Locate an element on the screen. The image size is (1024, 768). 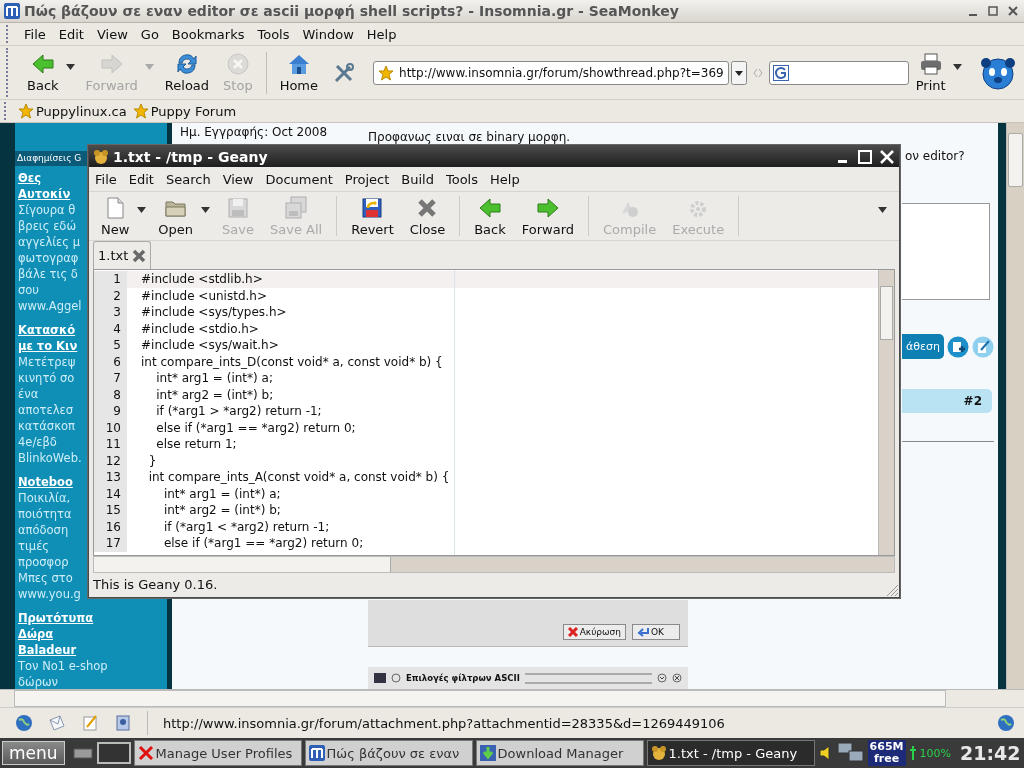
menu-item: Bookmarks is located at coordinates (210, 34).